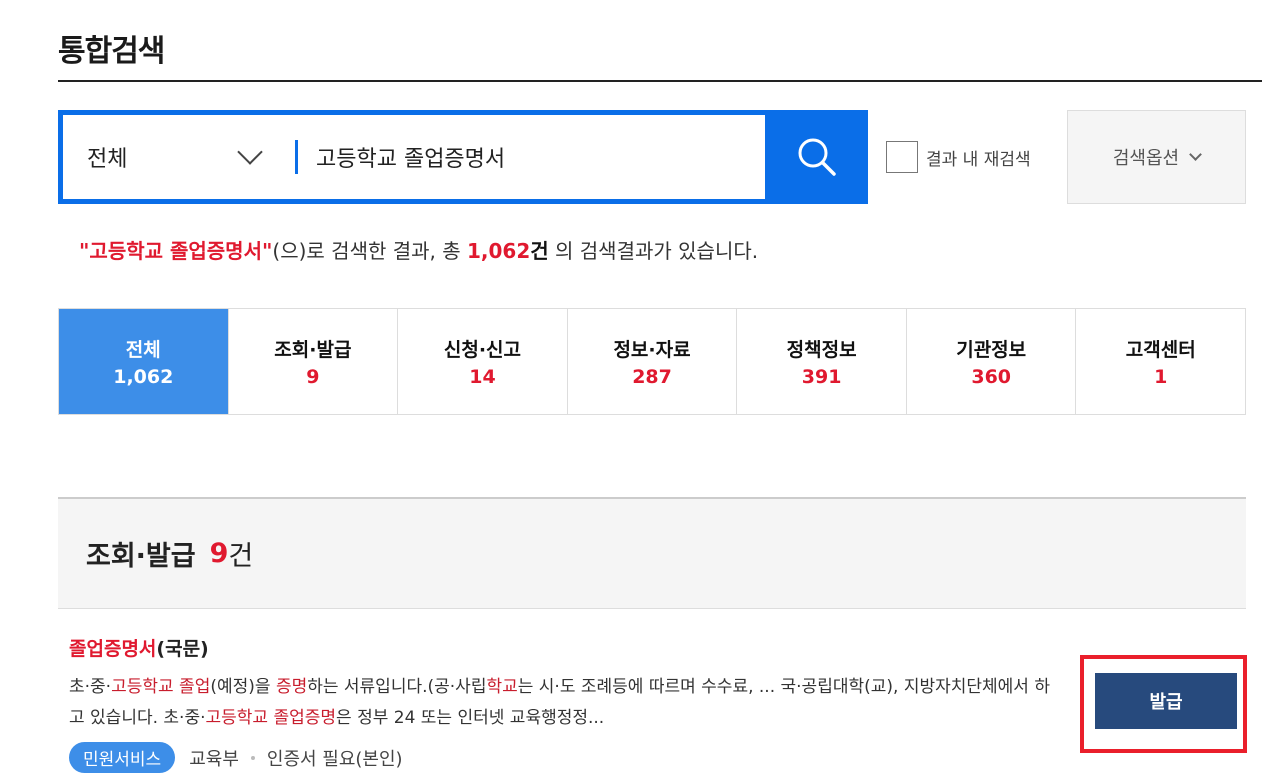 The height and width of the screenshot is (780, 1262). Describe the element at coordinates (113, 649) in the screenshot. I see `result-title-highlight: 졸업증명서` at that location.